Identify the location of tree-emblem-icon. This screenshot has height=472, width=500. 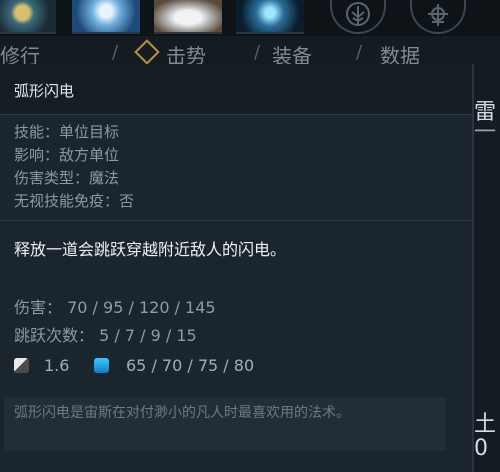
(358, 17).